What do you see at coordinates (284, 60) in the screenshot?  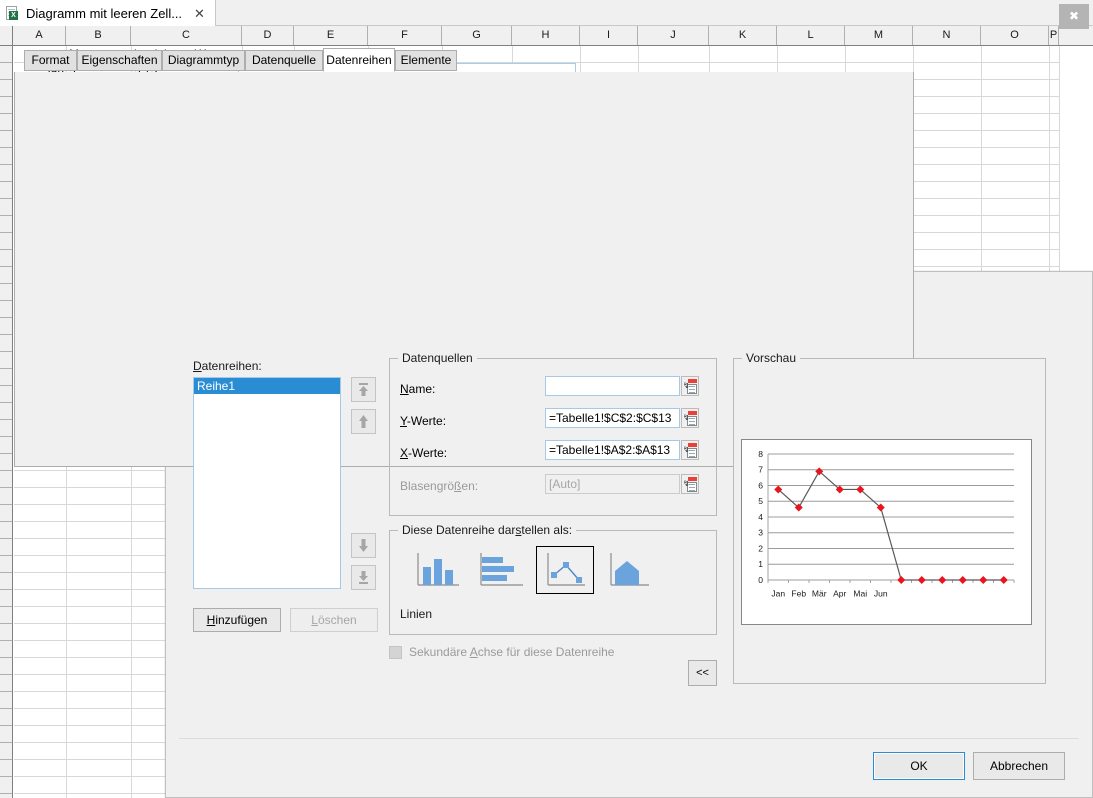 I see `tab-datenquelle: Datenquelle` at bounding box center [284, 60].